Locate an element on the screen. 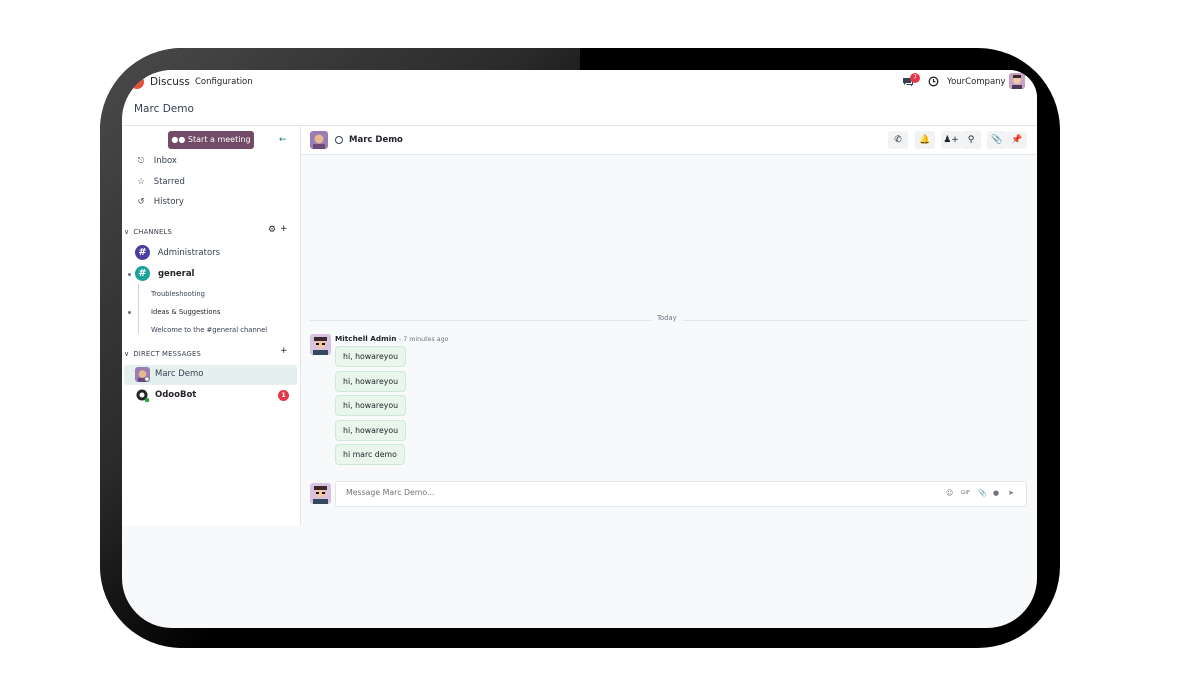 This screenshot has height=697, width=1200. start-meeting-label: Start a meeting is located at coordinates (219, 139).